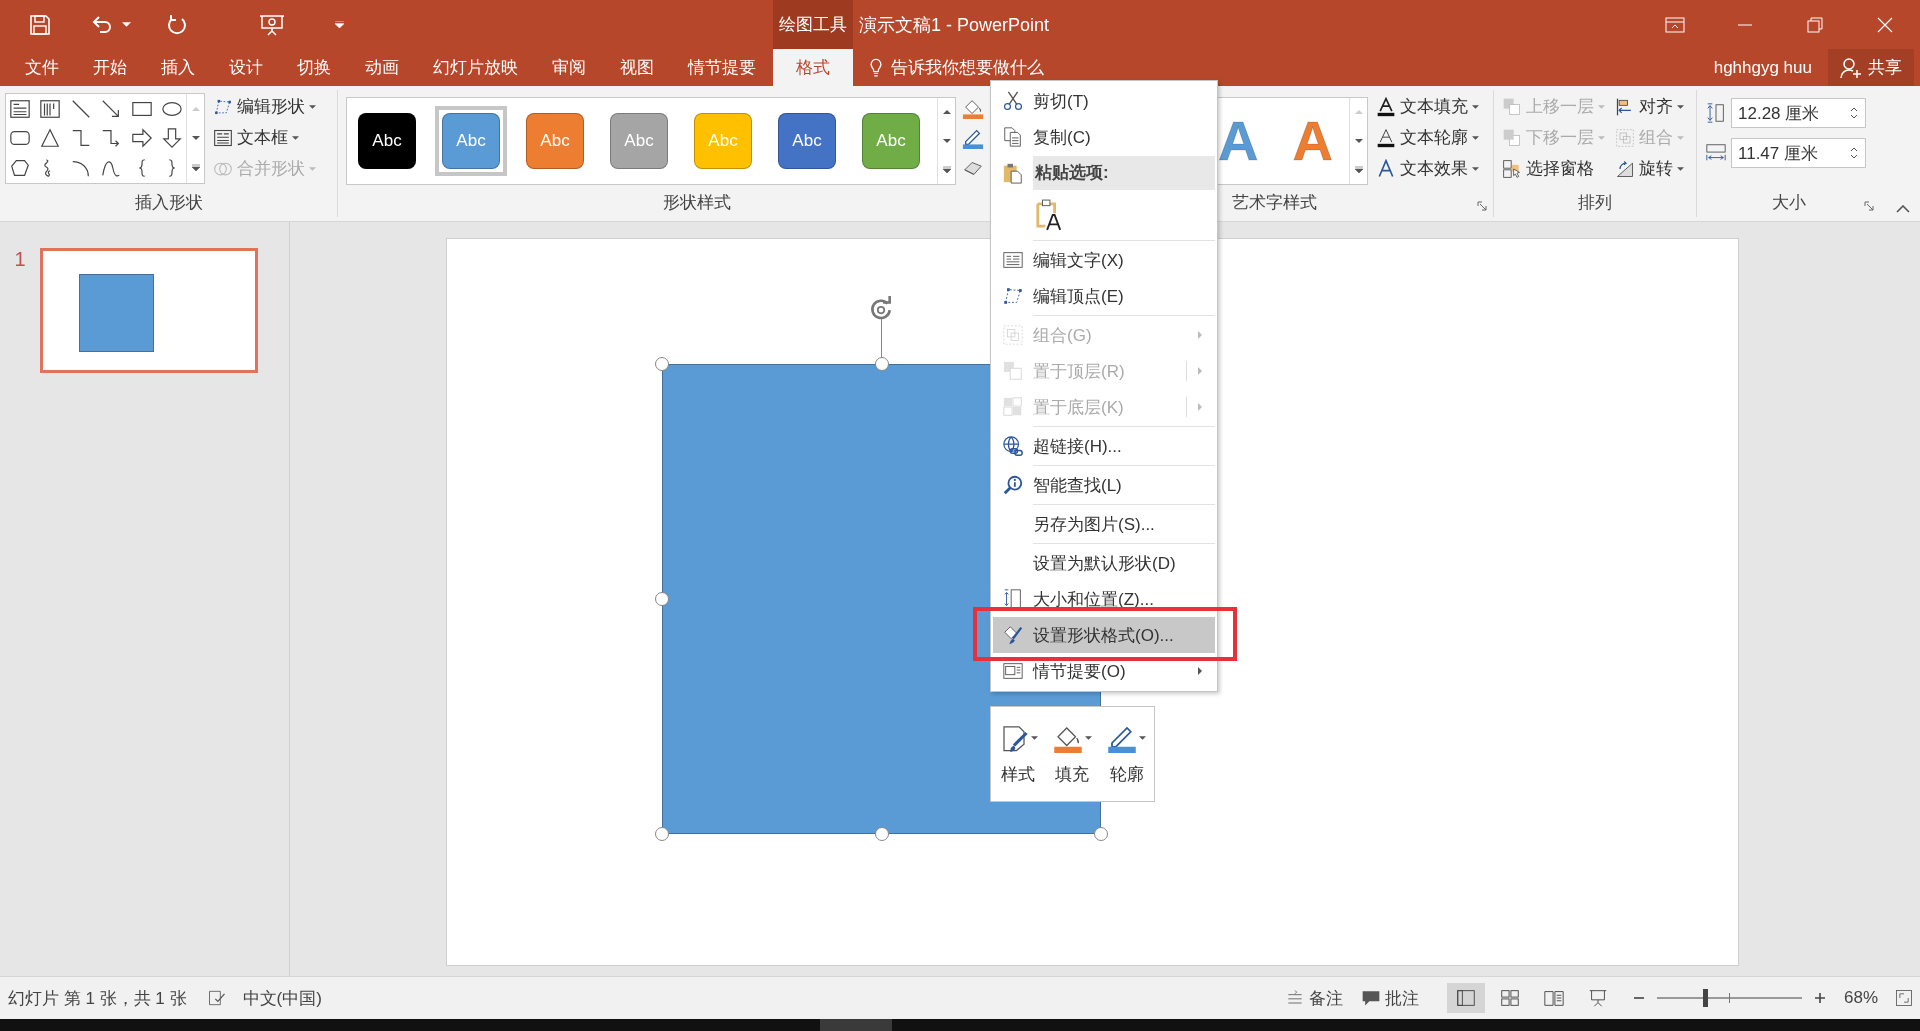 The image size is (1920, 1031). I want to click on field-value: 12.28 厘米, so click(1779, 113).